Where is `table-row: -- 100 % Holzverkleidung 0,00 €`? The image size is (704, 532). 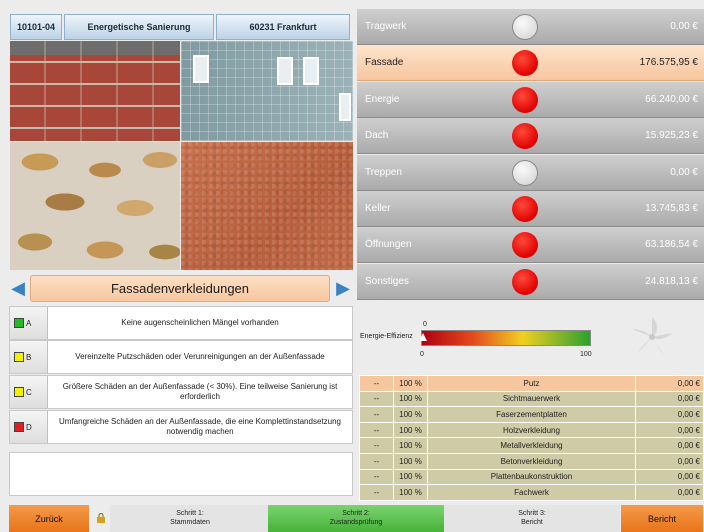 table-row: -- 100 % Holzverkleidung 0,00 € is located at coordinates (531, 430).